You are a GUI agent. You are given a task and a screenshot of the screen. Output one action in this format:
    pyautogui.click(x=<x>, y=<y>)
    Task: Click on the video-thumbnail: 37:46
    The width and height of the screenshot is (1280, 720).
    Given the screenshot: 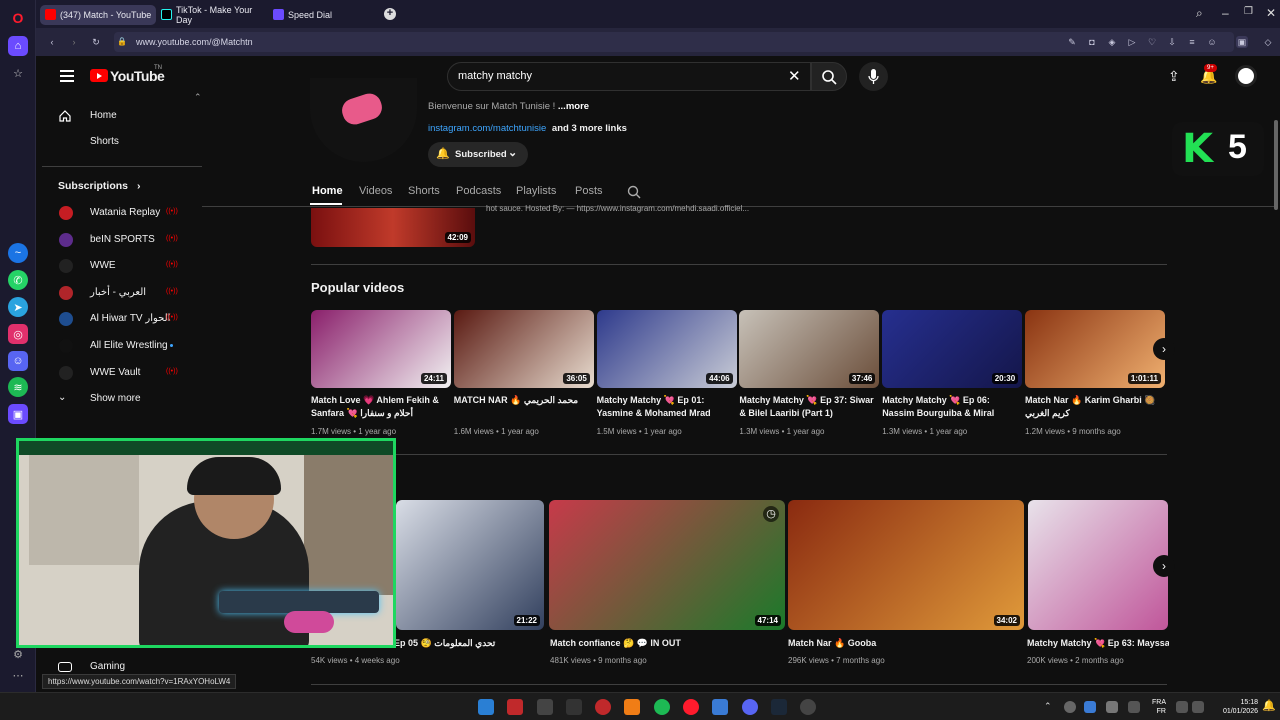 What is the action you would take?
    pyautogui.click(x=809, y=349)
    